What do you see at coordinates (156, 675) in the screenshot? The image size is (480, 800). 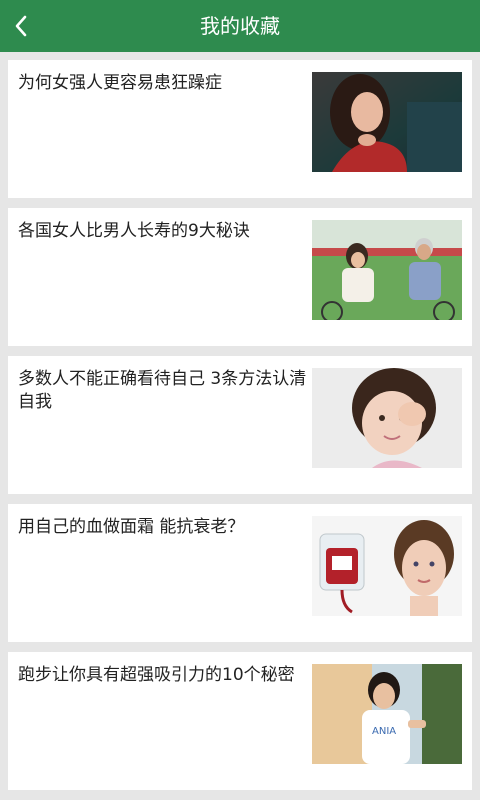 I see `favorite-item-title: 跑步让你具有超强吸引力的10个秘密` at bounding box center [156, 675].